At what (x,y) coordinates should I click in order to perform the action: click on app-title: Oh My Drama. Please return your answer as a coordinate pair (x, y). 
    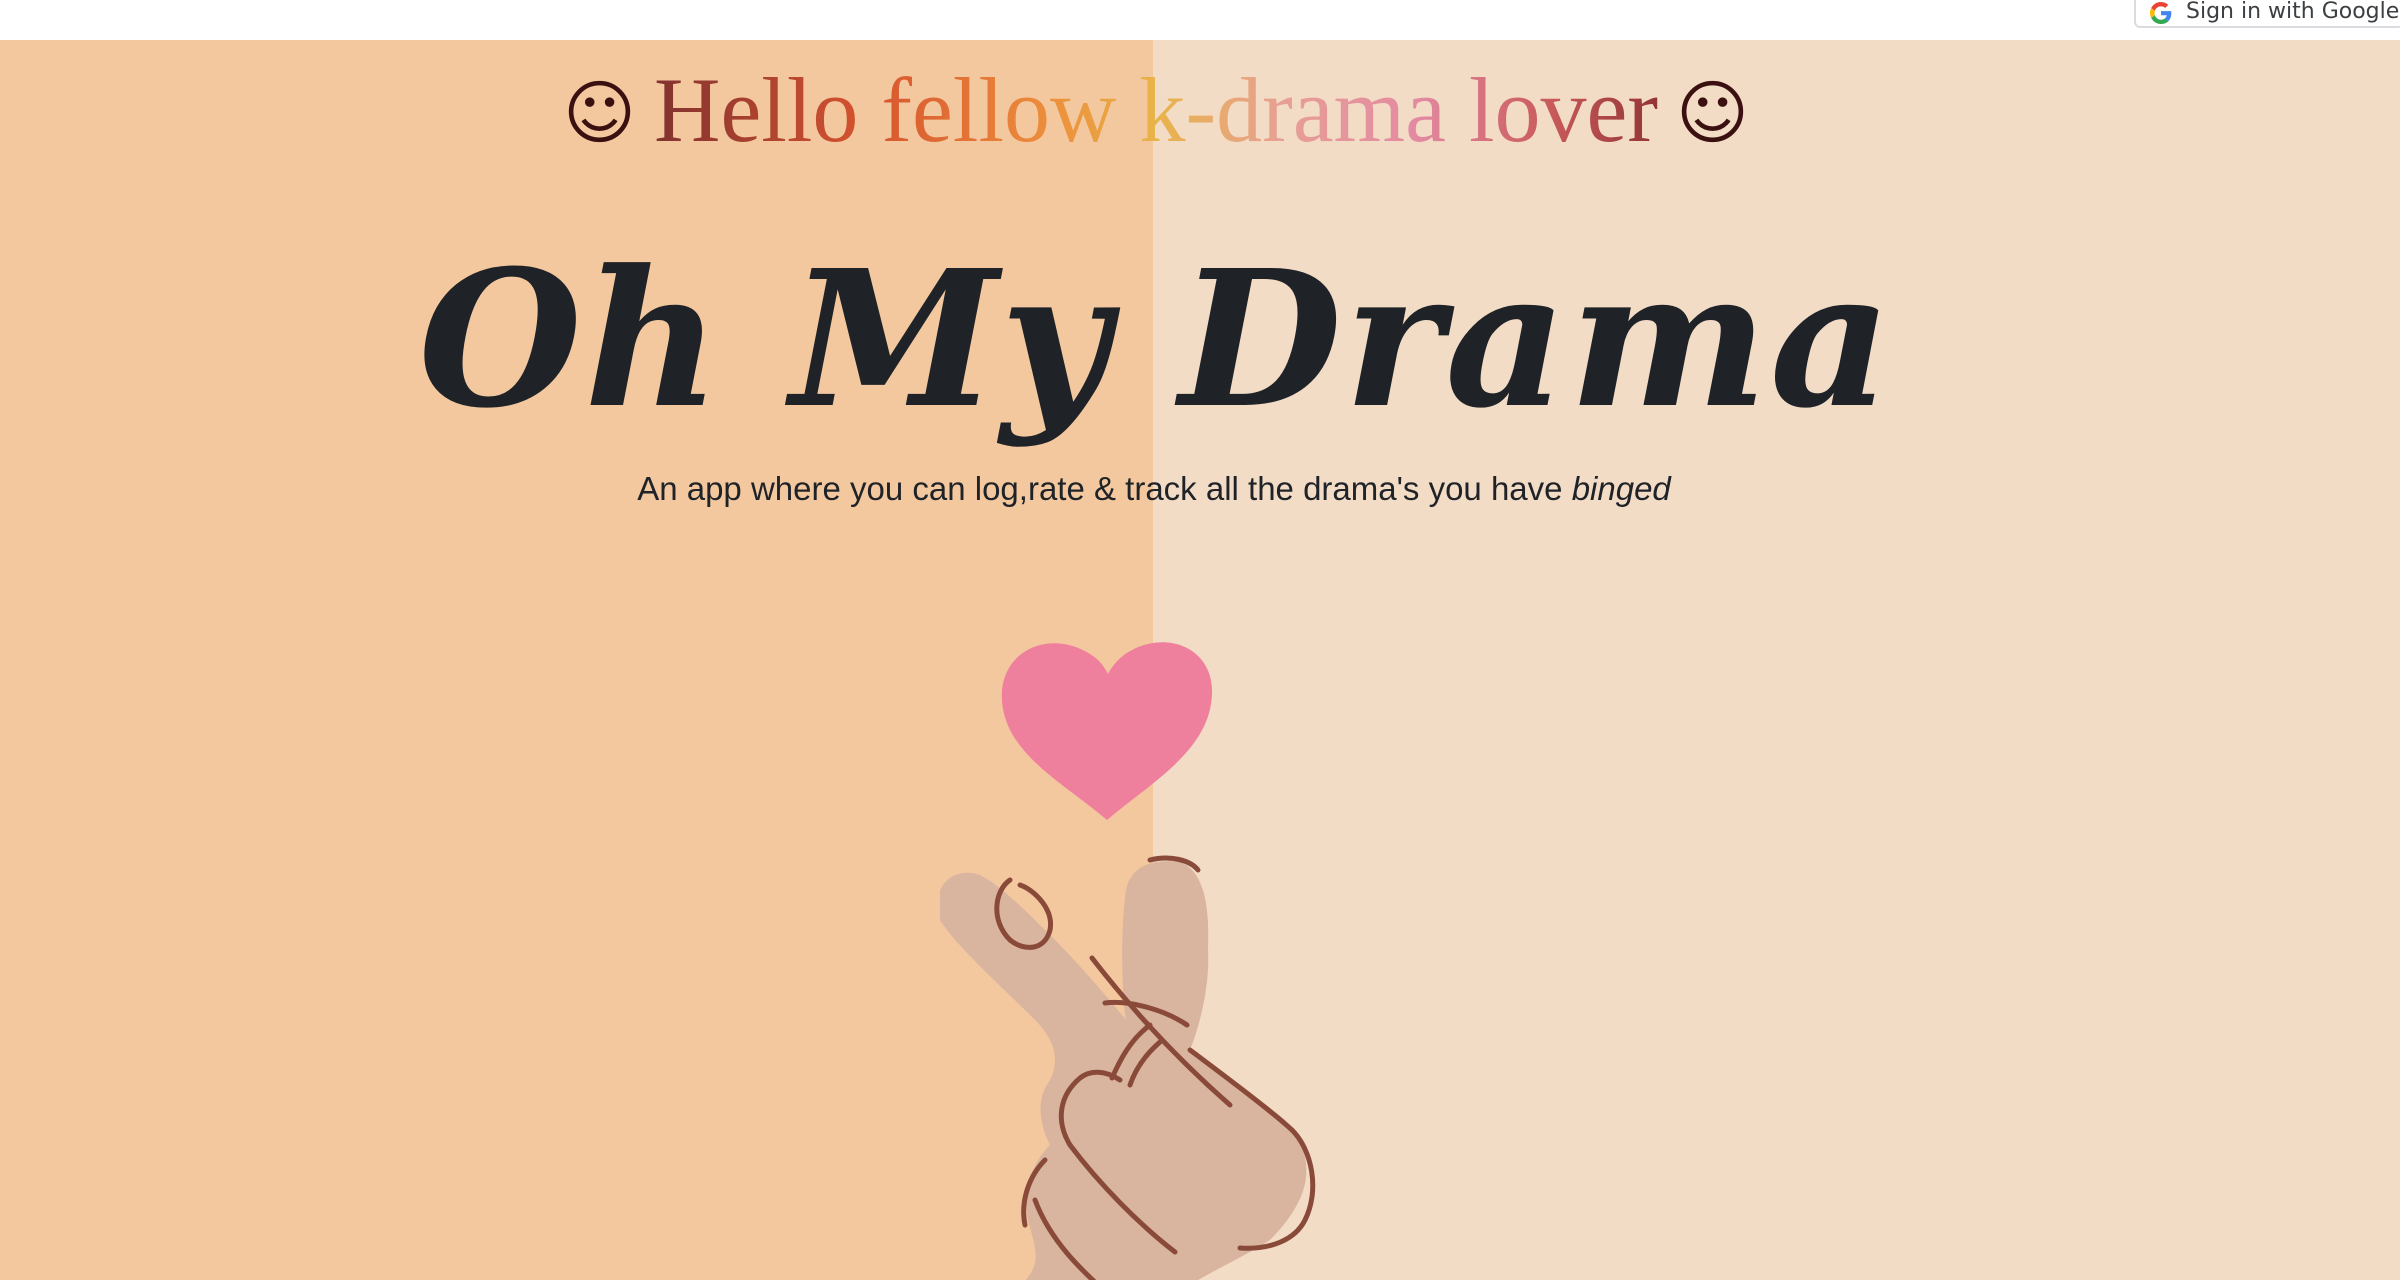
    Looking at the image, I should click on (1156, 339).